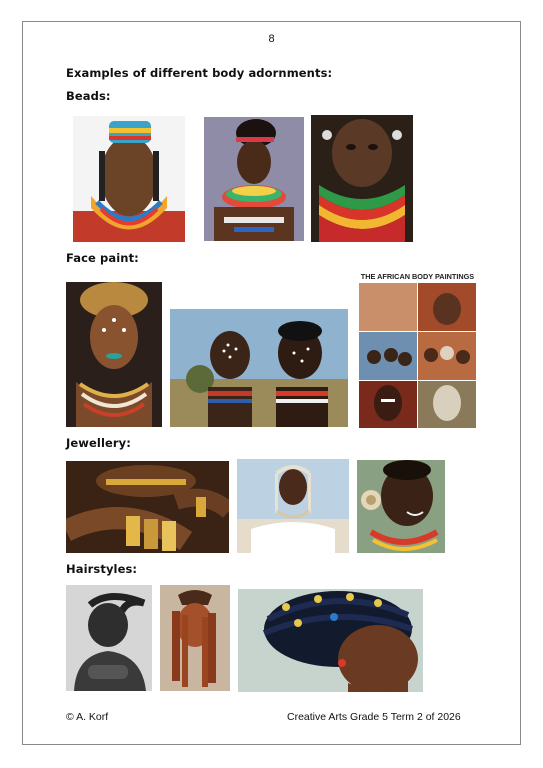  I want to click on jewellery-photo-earring-girl, so click(401, 506).